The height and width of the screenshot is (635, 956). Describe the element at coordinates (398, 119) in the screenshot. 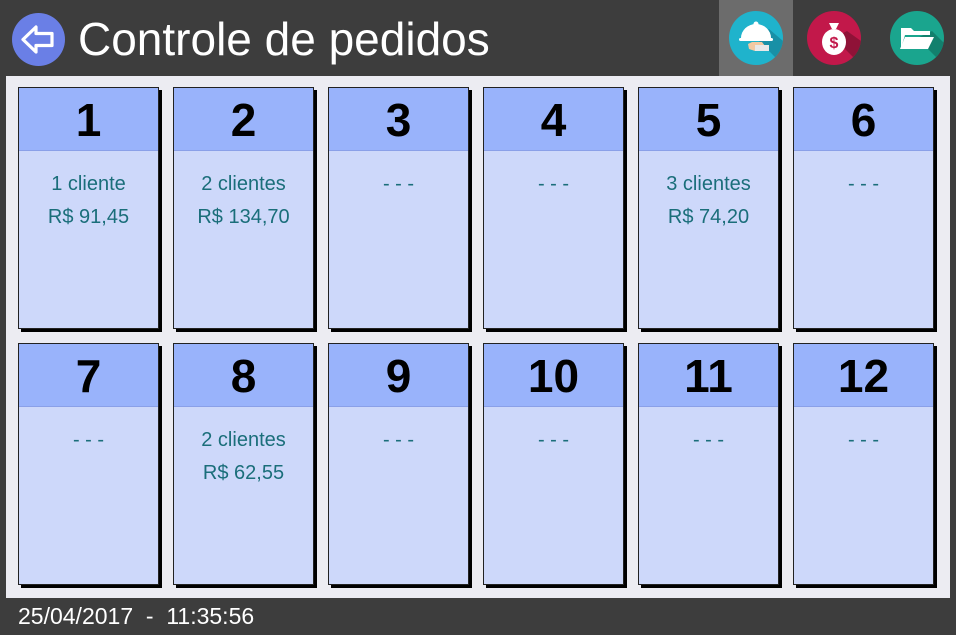

I see `table-number: 3` at that location.